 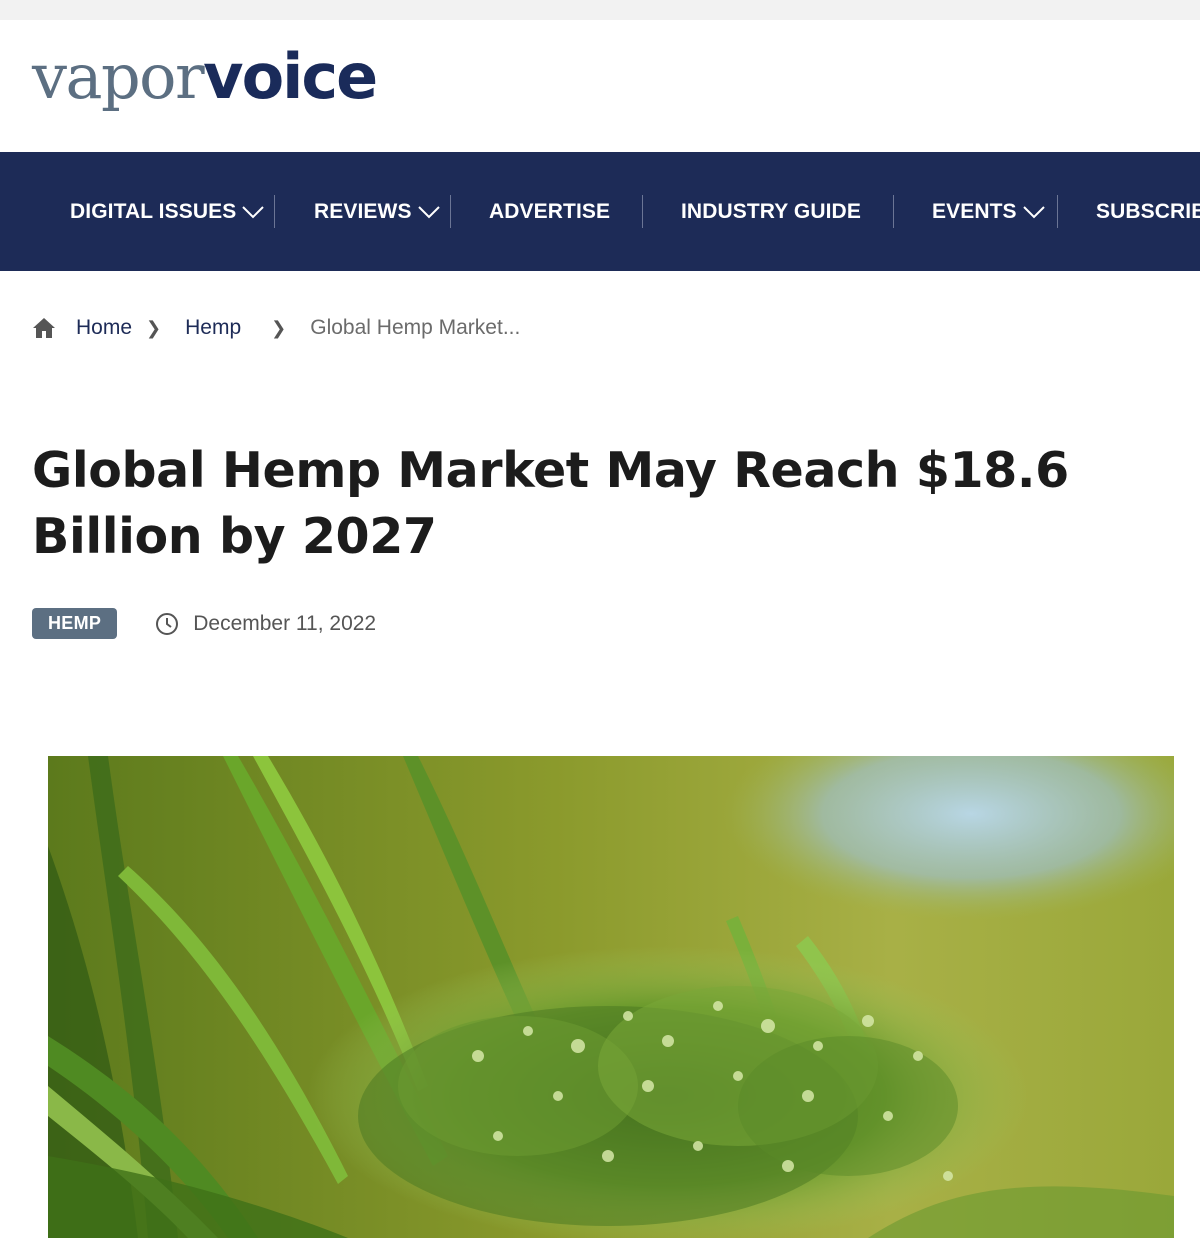 I want to click on nav-industry-guide: INDUSTRY GUIDE, so click(x=771, y=211).